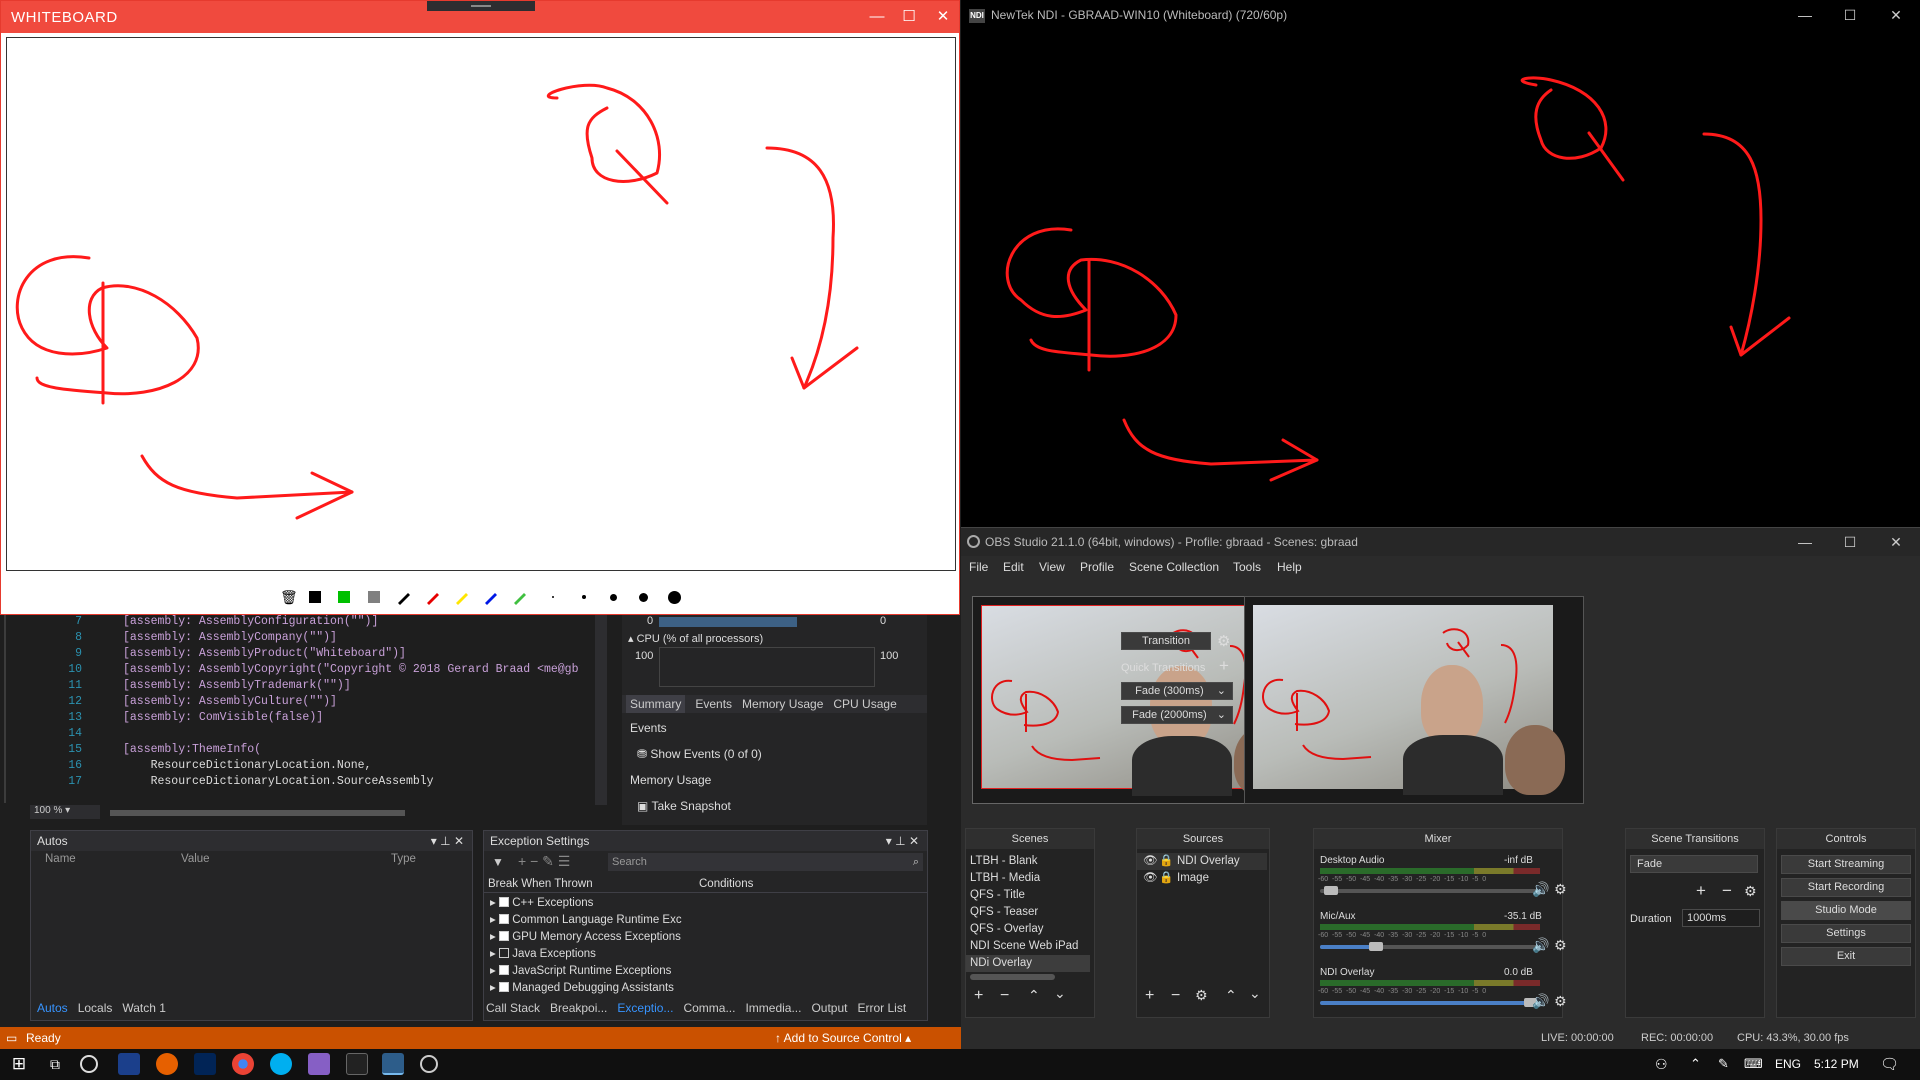 The width and height of the screenshot is (1920, 1080). What do you see at coordinates (167, 1064) in the screenshot?
I see `firefox-icon` at bounding box center [167, 1064].